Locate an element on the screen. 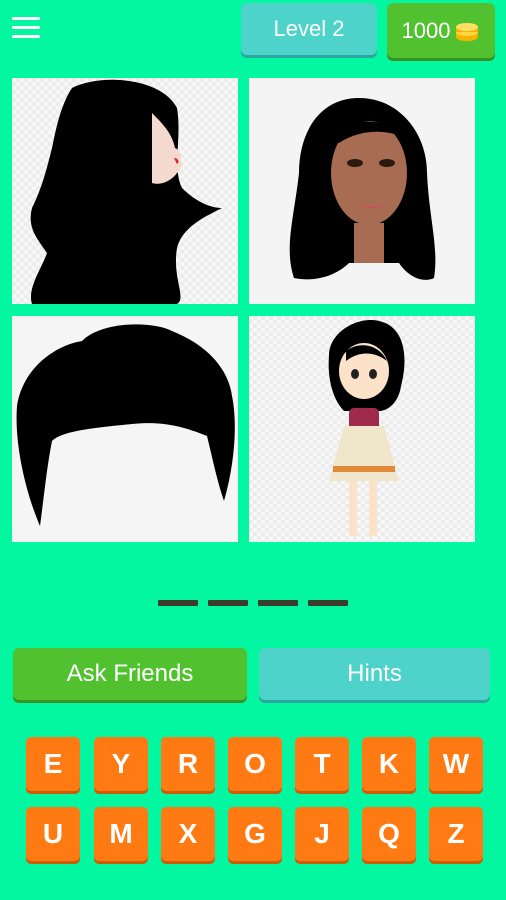 The width and height of the screenshot is (506, 900). letter-key: K is located at coordinates (389, 764).